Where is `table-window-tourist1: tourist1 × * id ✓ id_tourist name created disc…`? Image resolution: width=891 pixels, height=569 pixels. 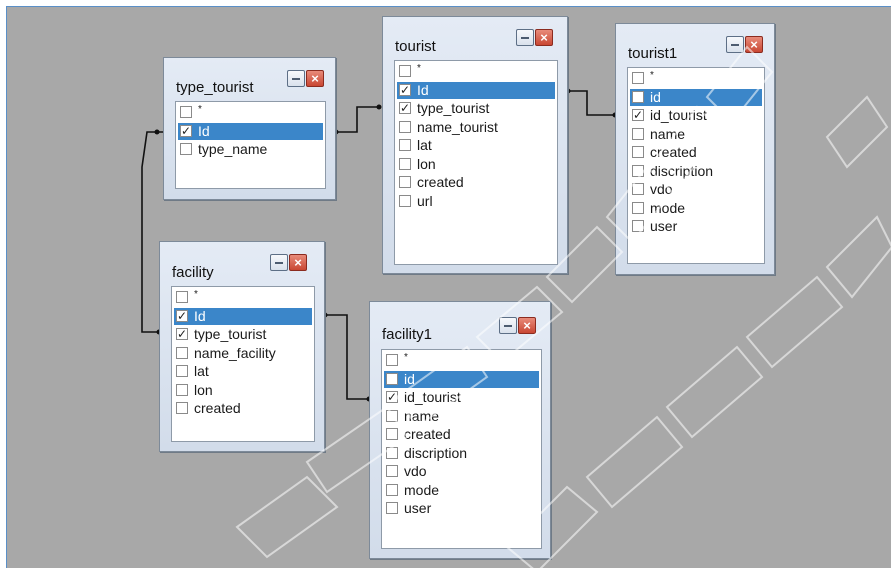
table-window-tourist1: tourist1 × * id ✓ id_tourist name created disc… is located at coordinates (695, 149).